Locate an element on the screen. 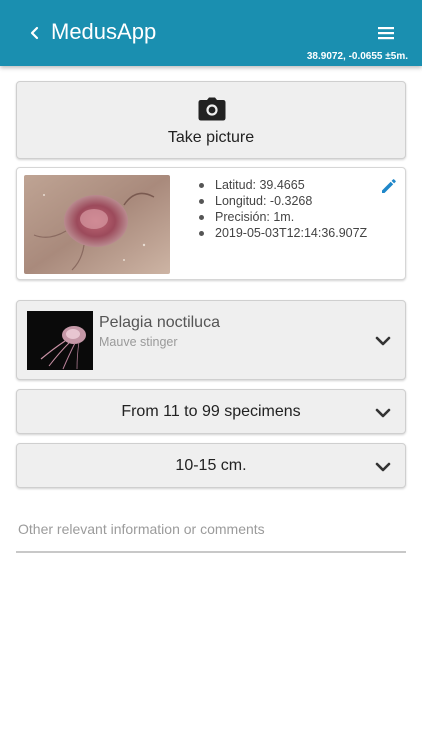 This screenshot has height=750, width=422. take-picture-button: Take picture is located at coordinates (211, 120).